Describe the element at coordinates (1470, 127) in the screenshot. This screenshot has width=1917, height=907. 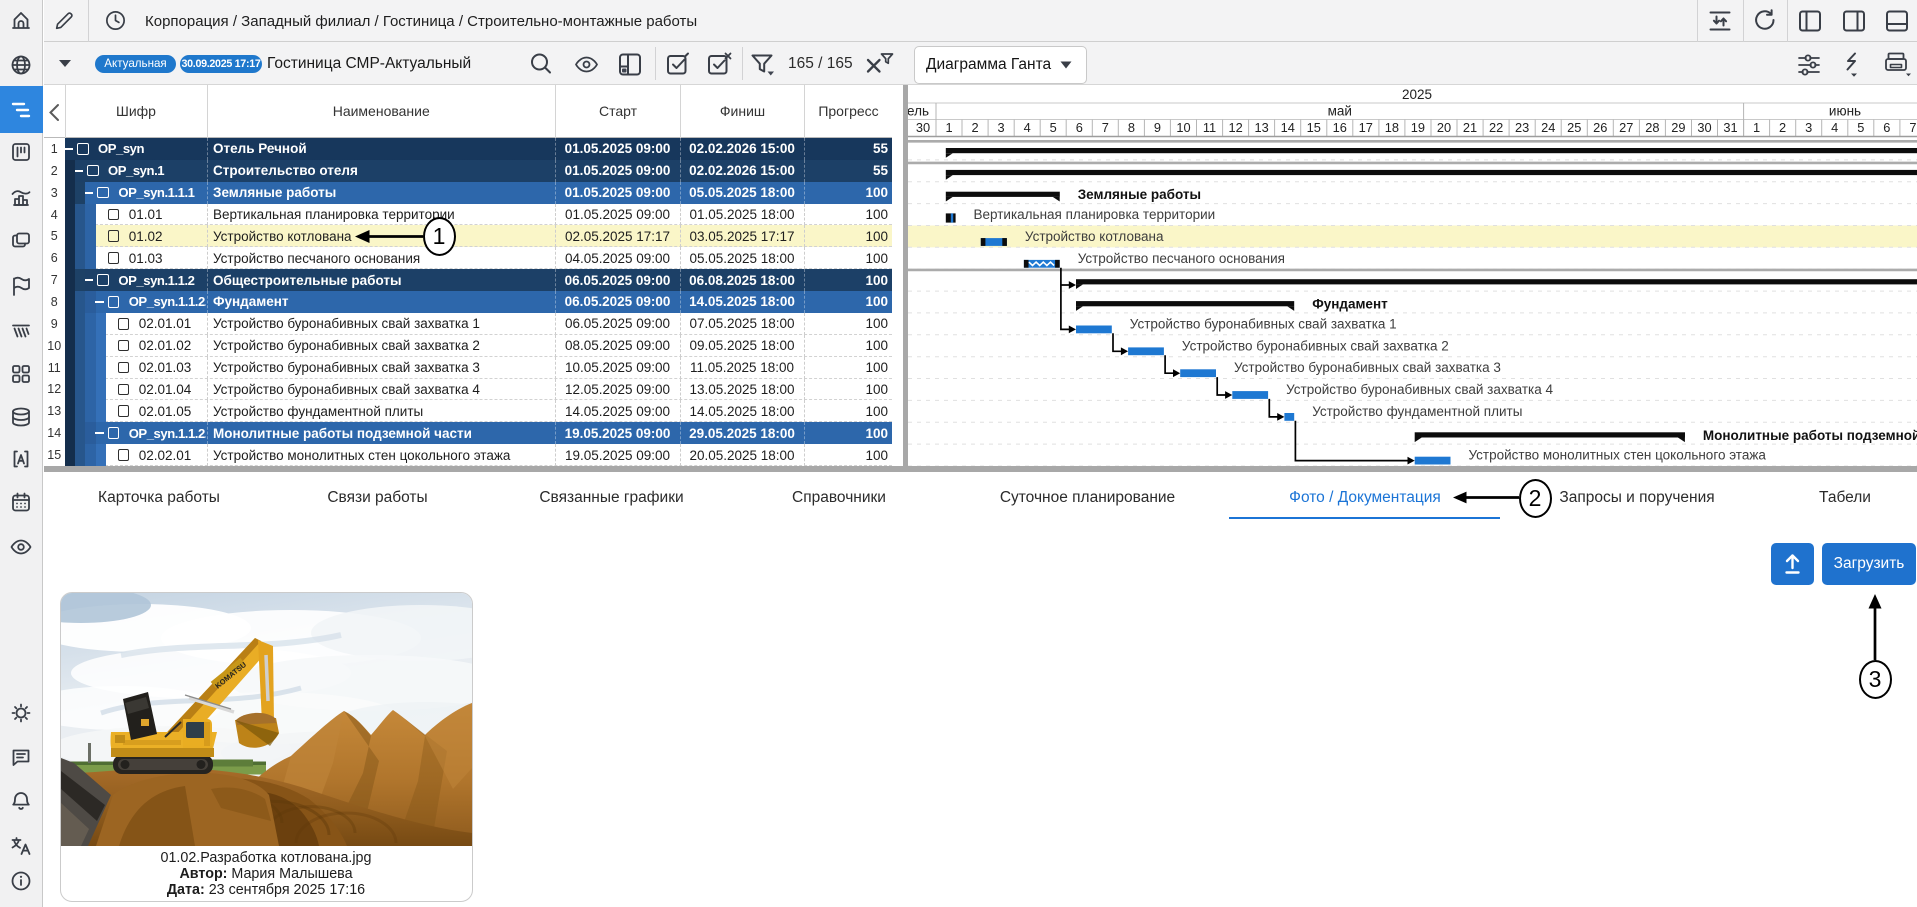
I see `svg-text: 21` at that location.